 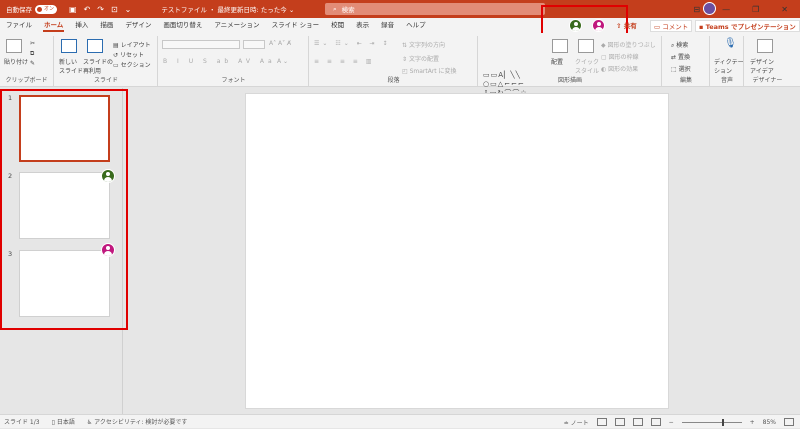 I want to click on shape-outline-button: ▢ 図形の枠線, so click(x=620, y=56).